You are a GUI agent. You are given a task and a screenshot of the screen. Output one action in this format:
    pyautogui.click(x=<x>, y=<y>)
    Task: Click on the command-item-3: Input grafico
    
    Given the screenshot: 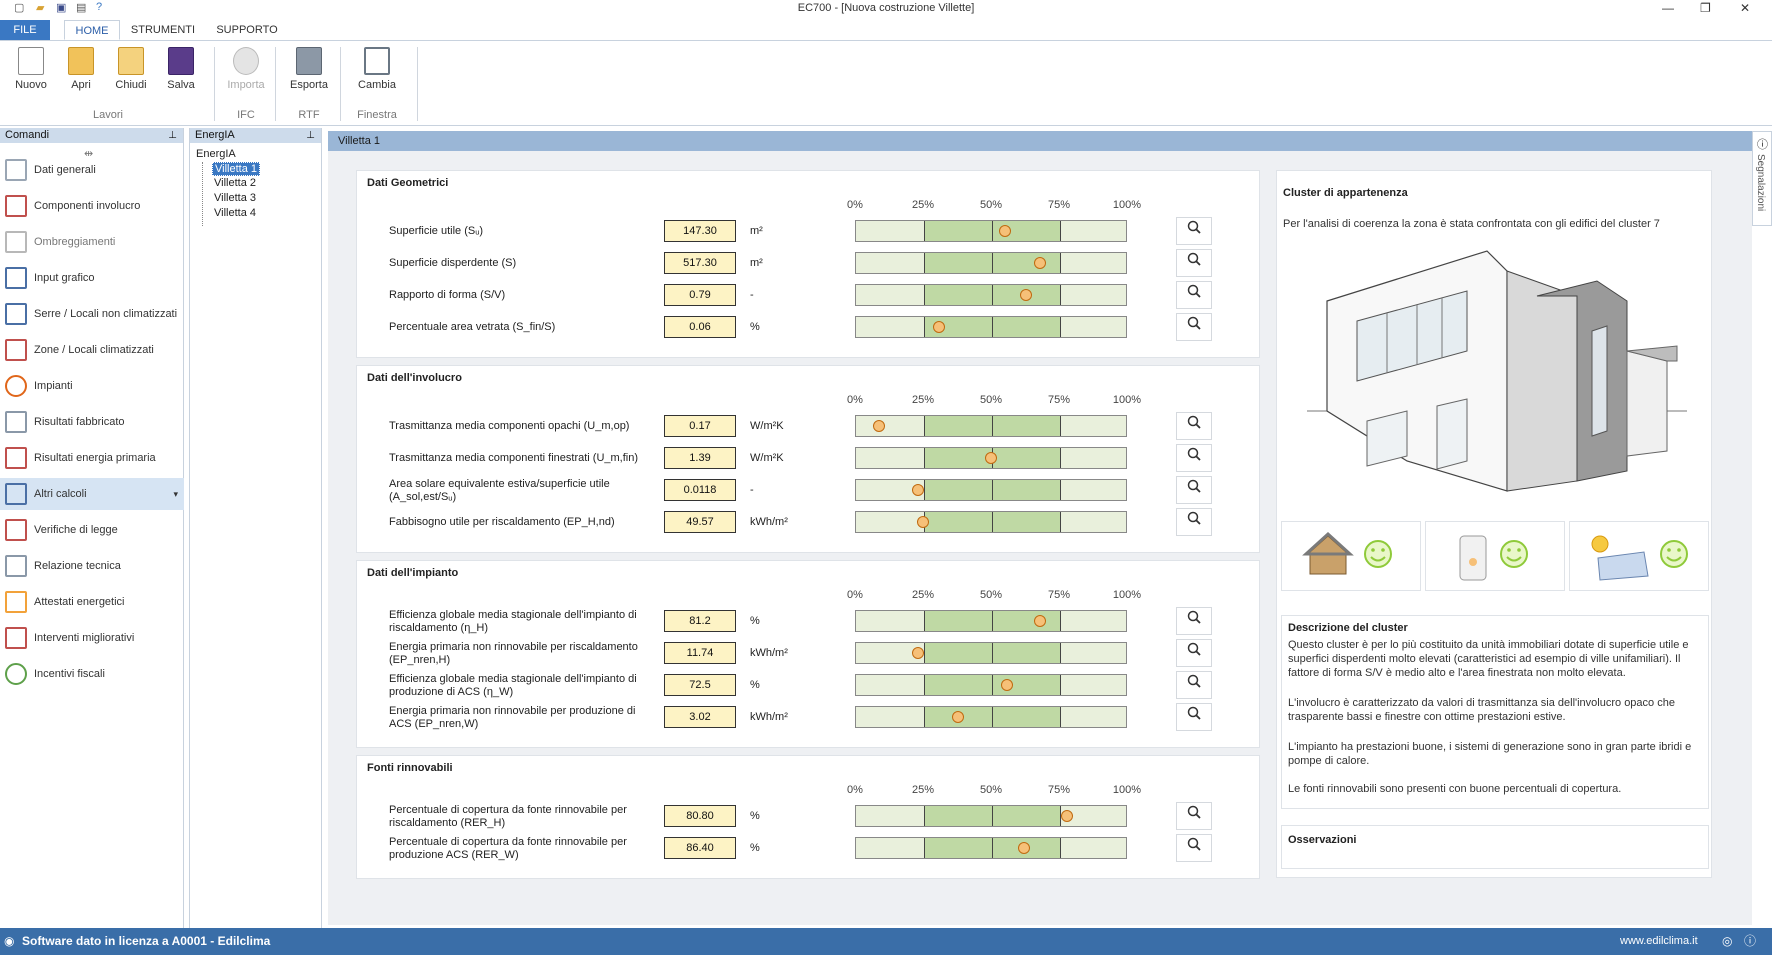 What is the action you would take?
    pyautogui.click(x=92, y=278)
    